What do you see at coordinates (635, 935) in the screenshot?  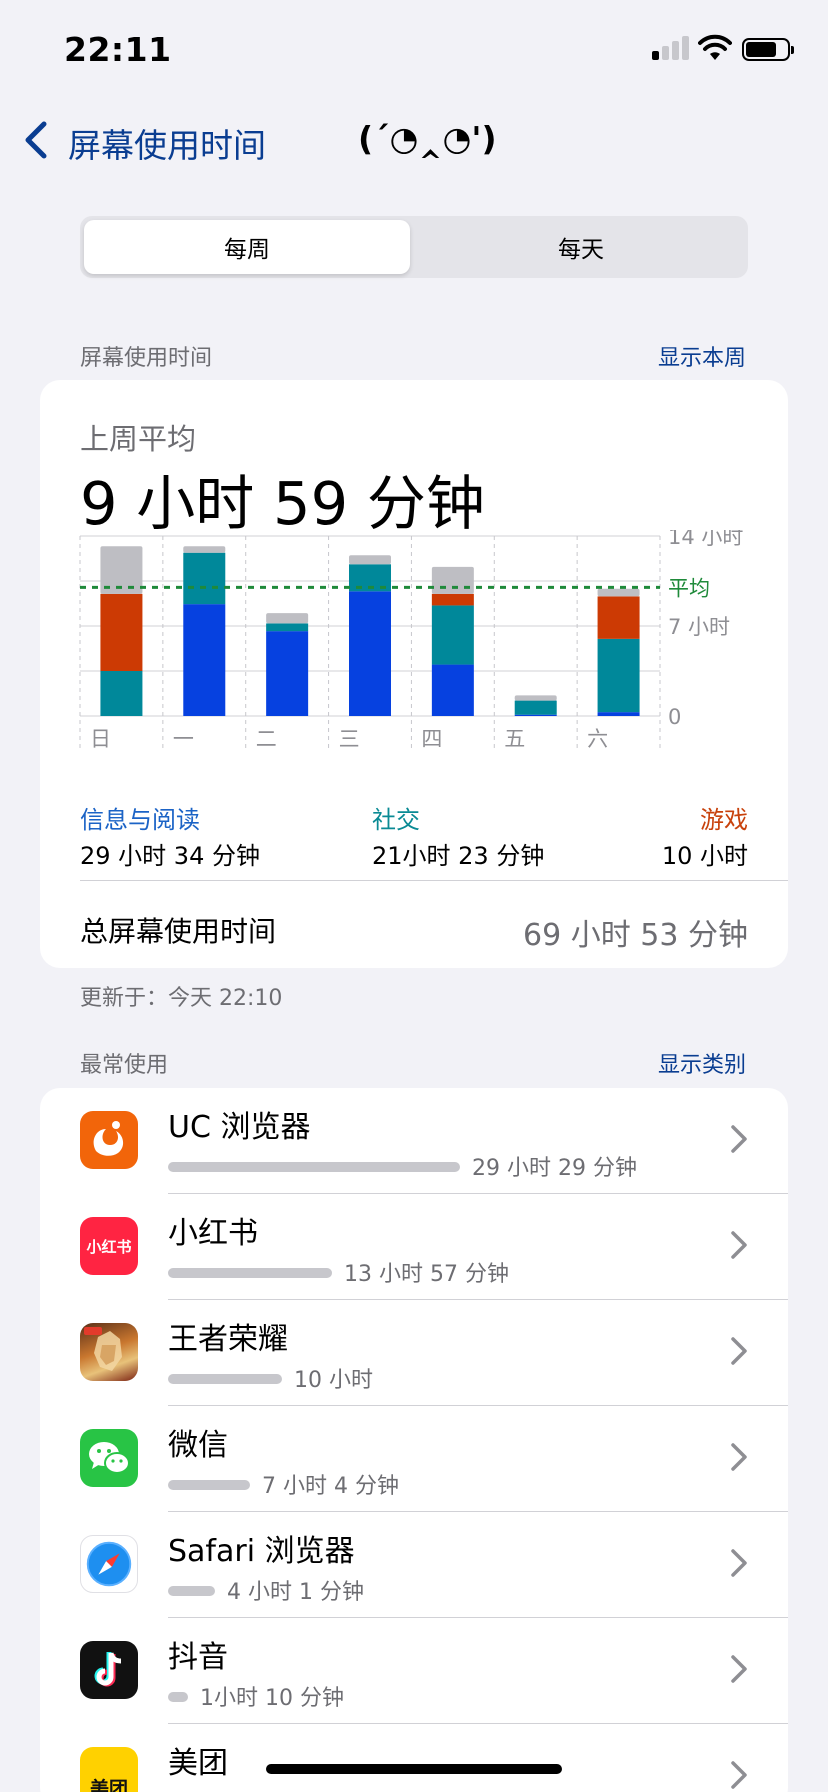 I see `total-screen-time-value: 69 小时 53 分钟` at bounding box center [635, 935].